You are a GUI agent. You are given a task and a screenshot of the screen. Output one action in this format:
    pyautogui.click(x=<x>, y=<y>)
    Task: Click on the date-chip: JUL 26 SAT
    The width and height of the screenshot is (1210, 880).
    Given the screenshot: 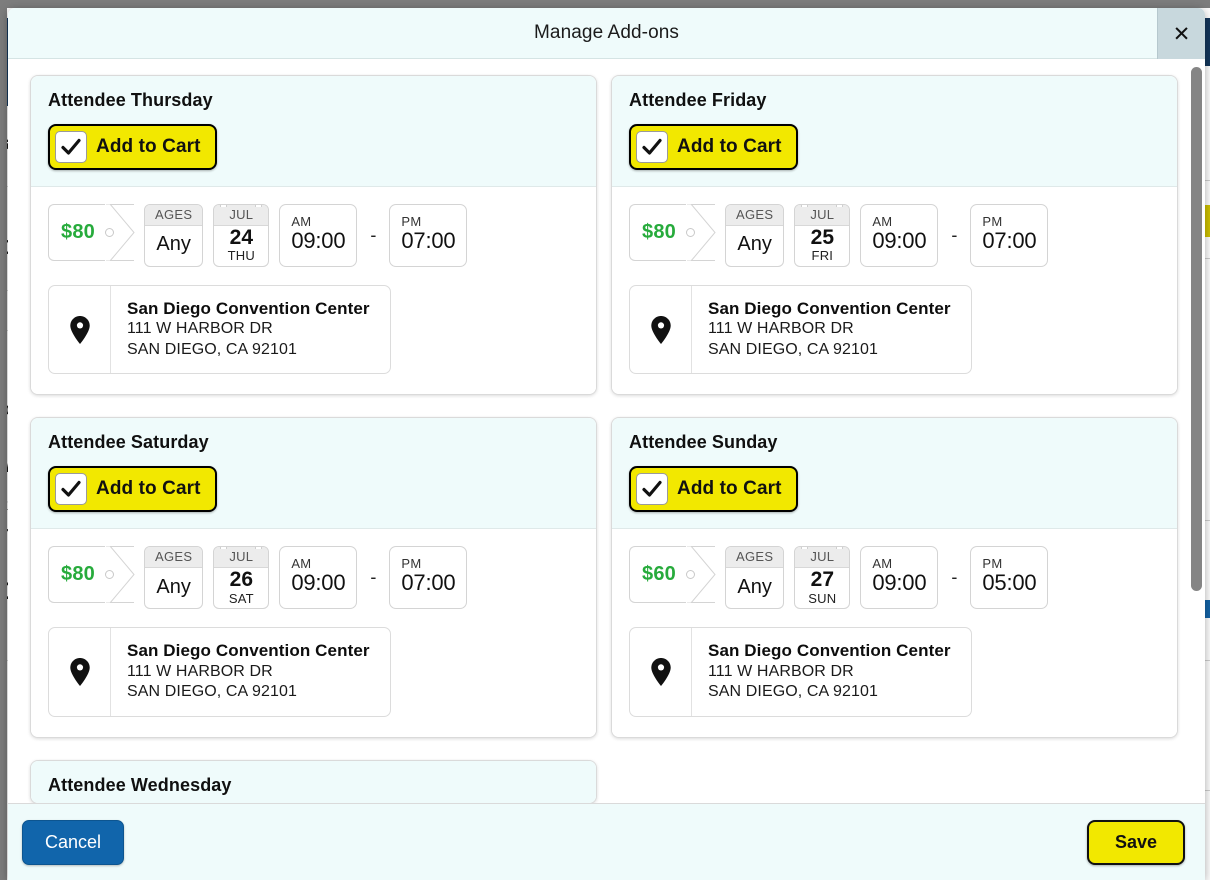 What is the action you would take?
    pyautogui.click(x=241, y=577)
    